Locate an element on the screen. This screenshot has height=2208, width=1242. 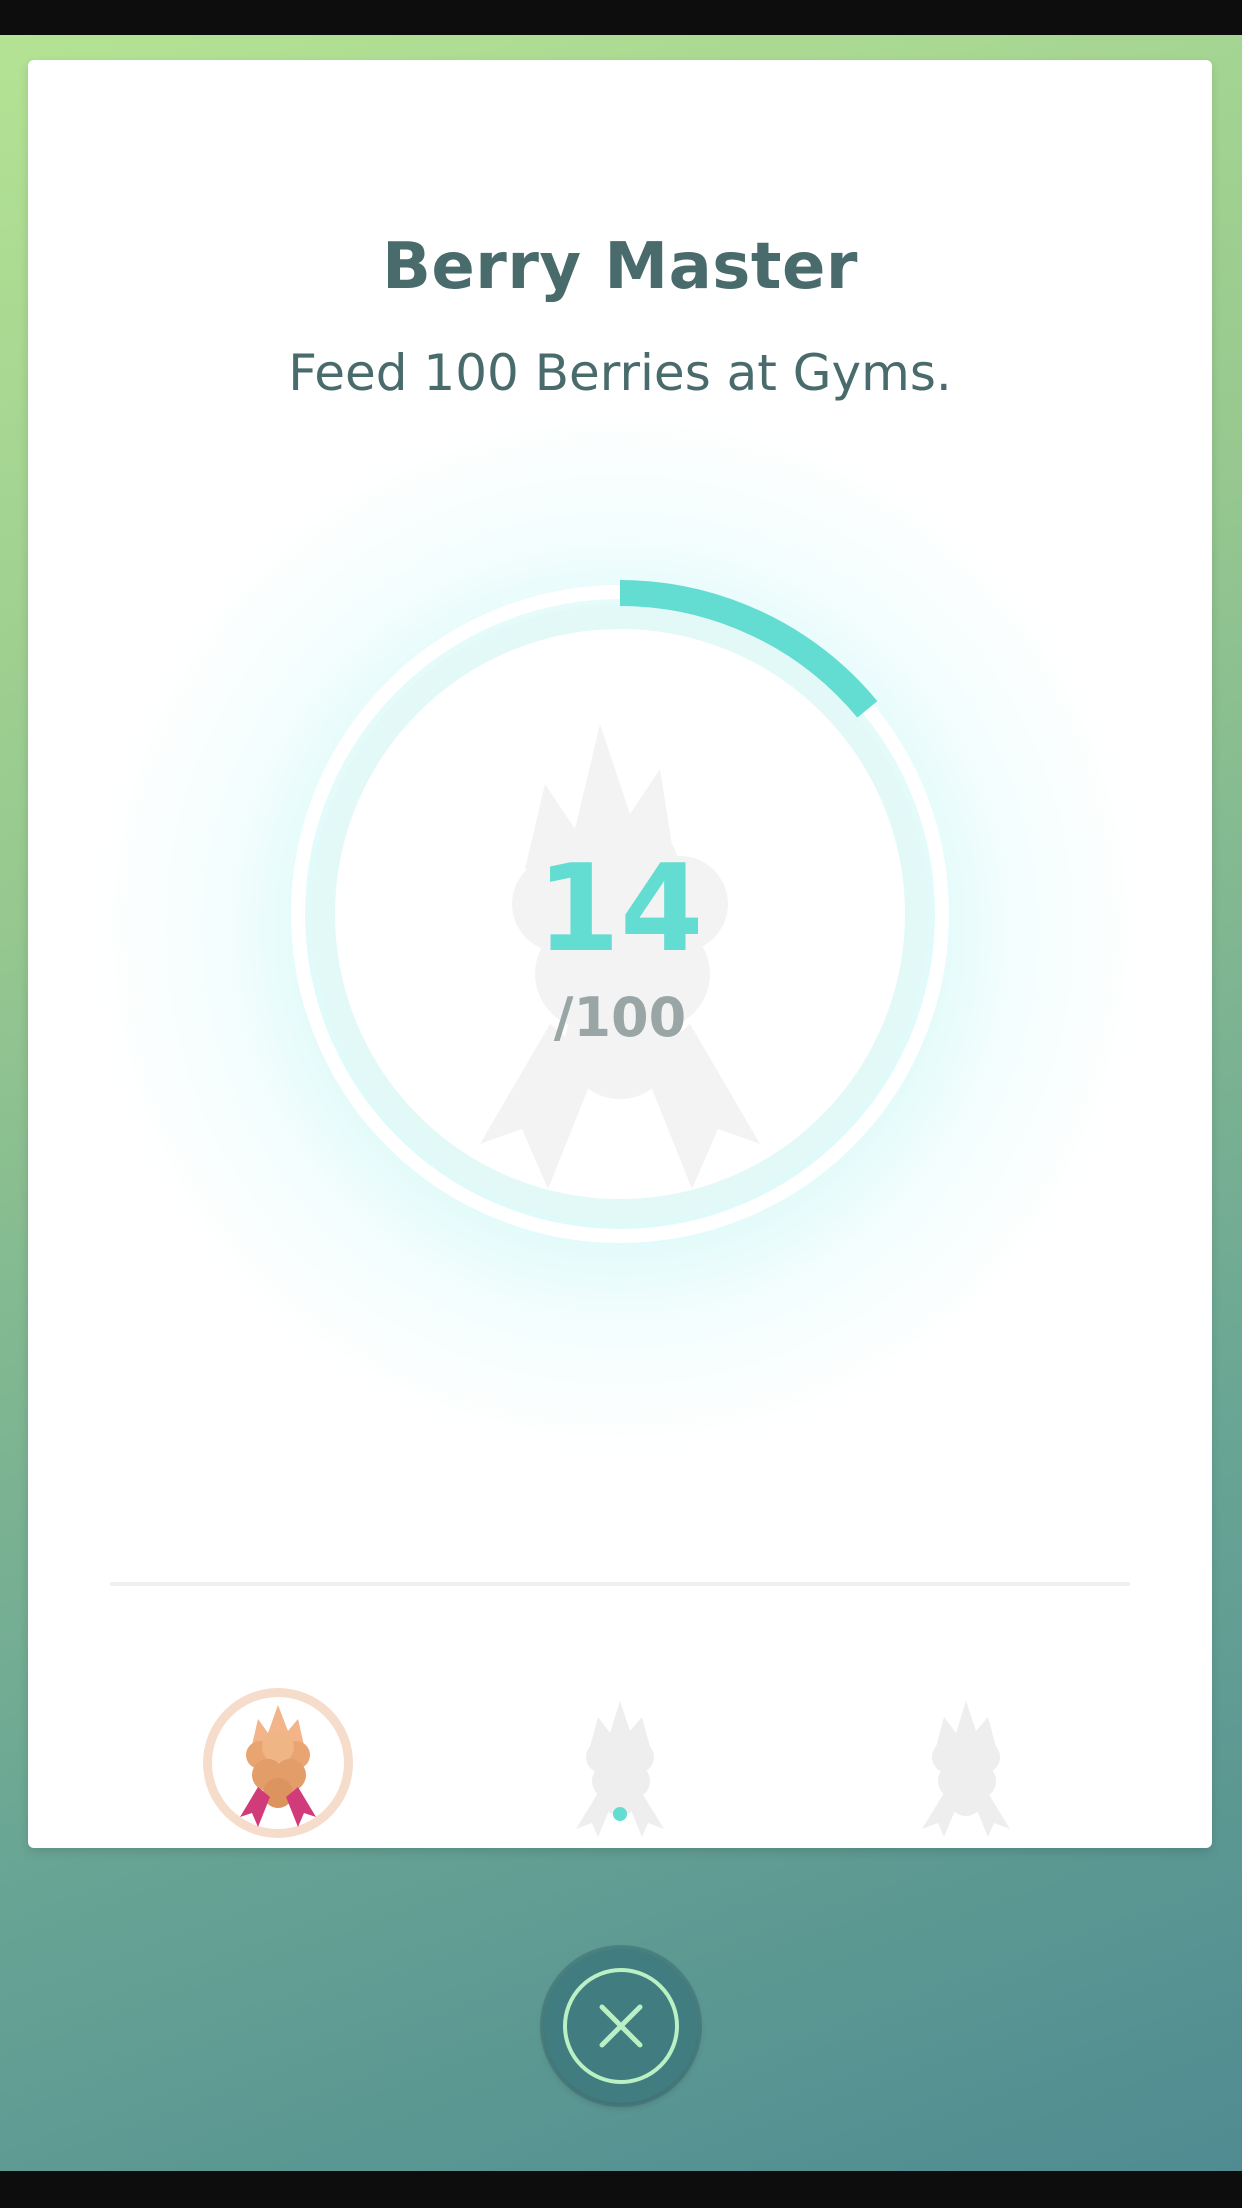
close-button is located at coordinates (621, 2026).